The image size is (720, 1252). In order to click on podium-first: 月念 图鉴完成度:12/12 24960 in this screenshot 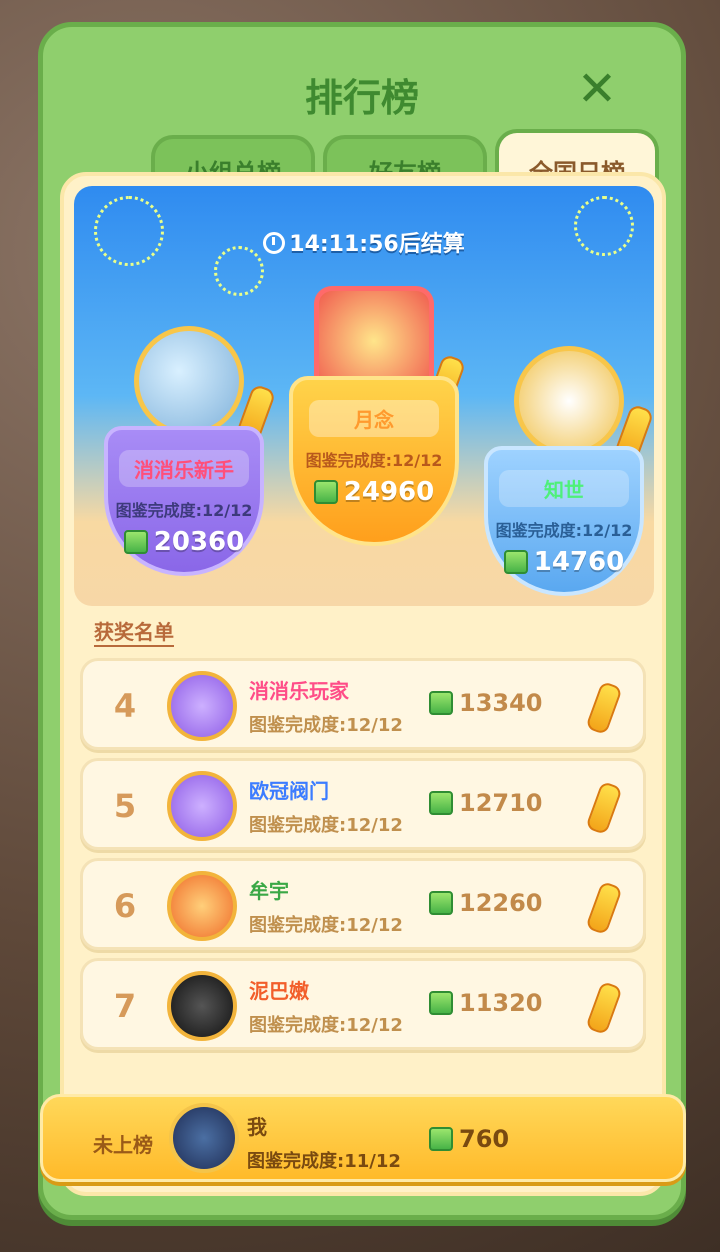, I will do `click(374, 461)`.